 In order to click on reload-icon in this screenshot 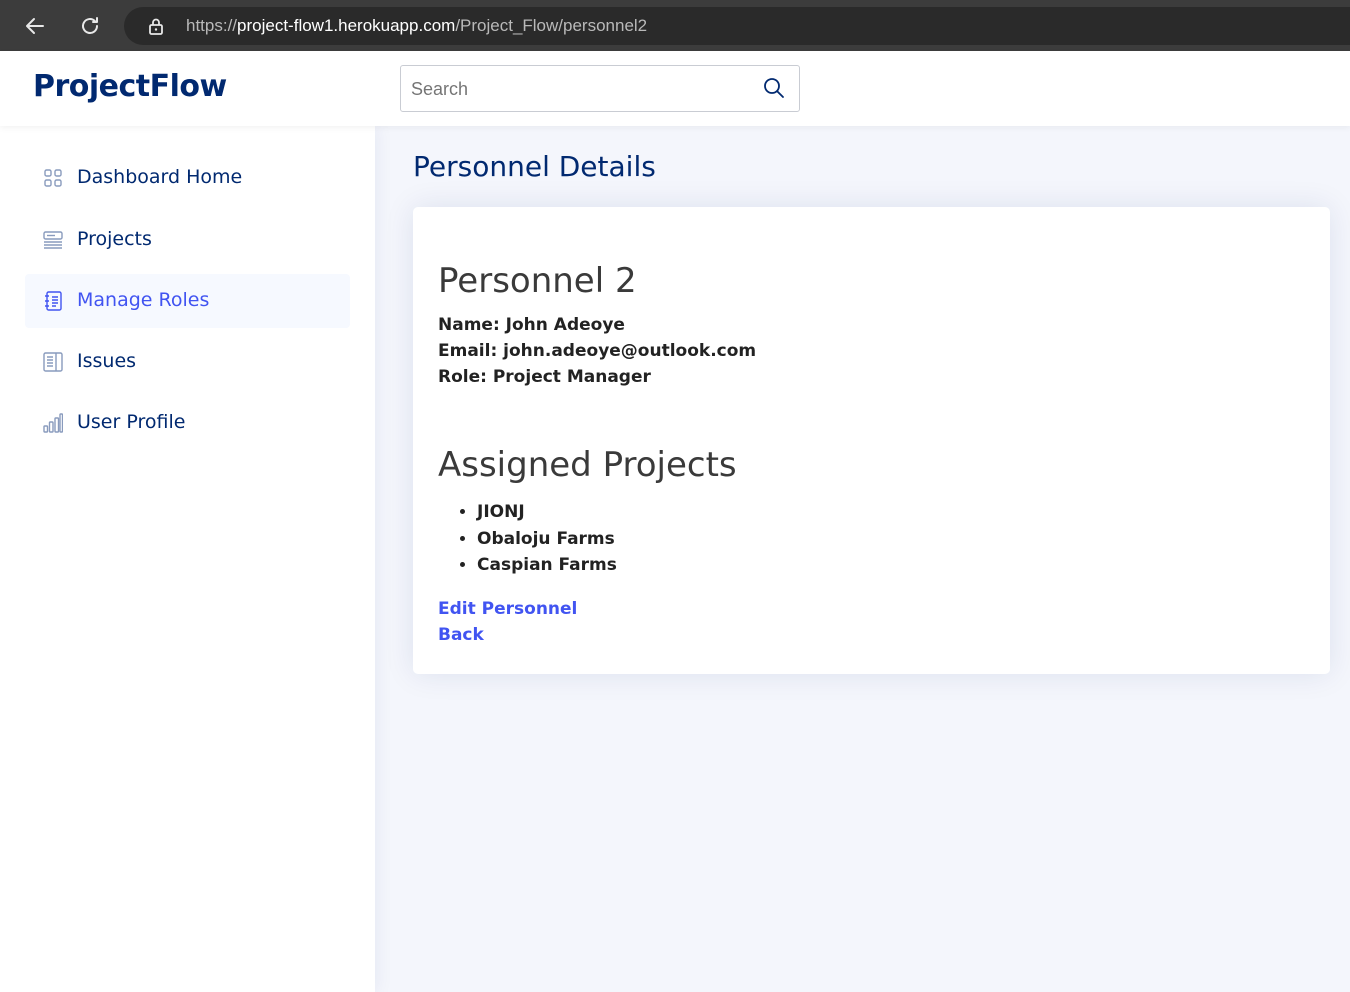, I will do `click(90, 26)`.